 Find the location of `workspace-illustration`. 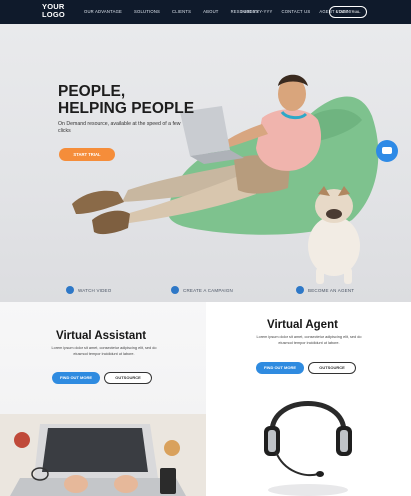

workspace-illustration is located at coordinates (103, 455).